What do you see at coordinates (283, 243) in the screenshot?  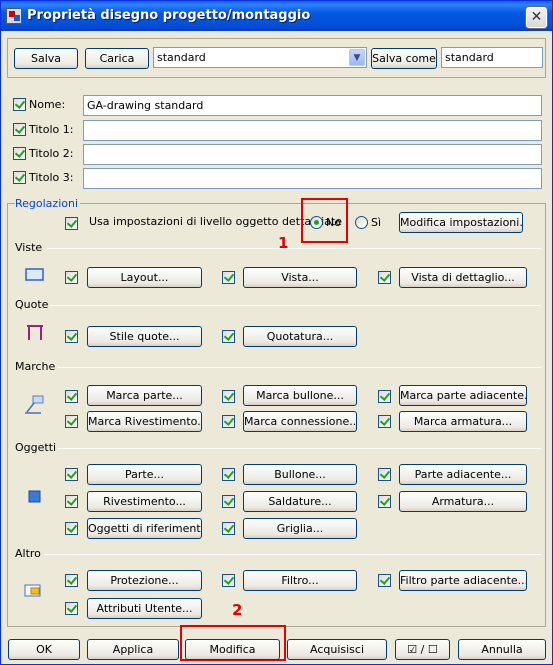 I see `annotation-marker-1: 1` at bounding box center [283, 243].